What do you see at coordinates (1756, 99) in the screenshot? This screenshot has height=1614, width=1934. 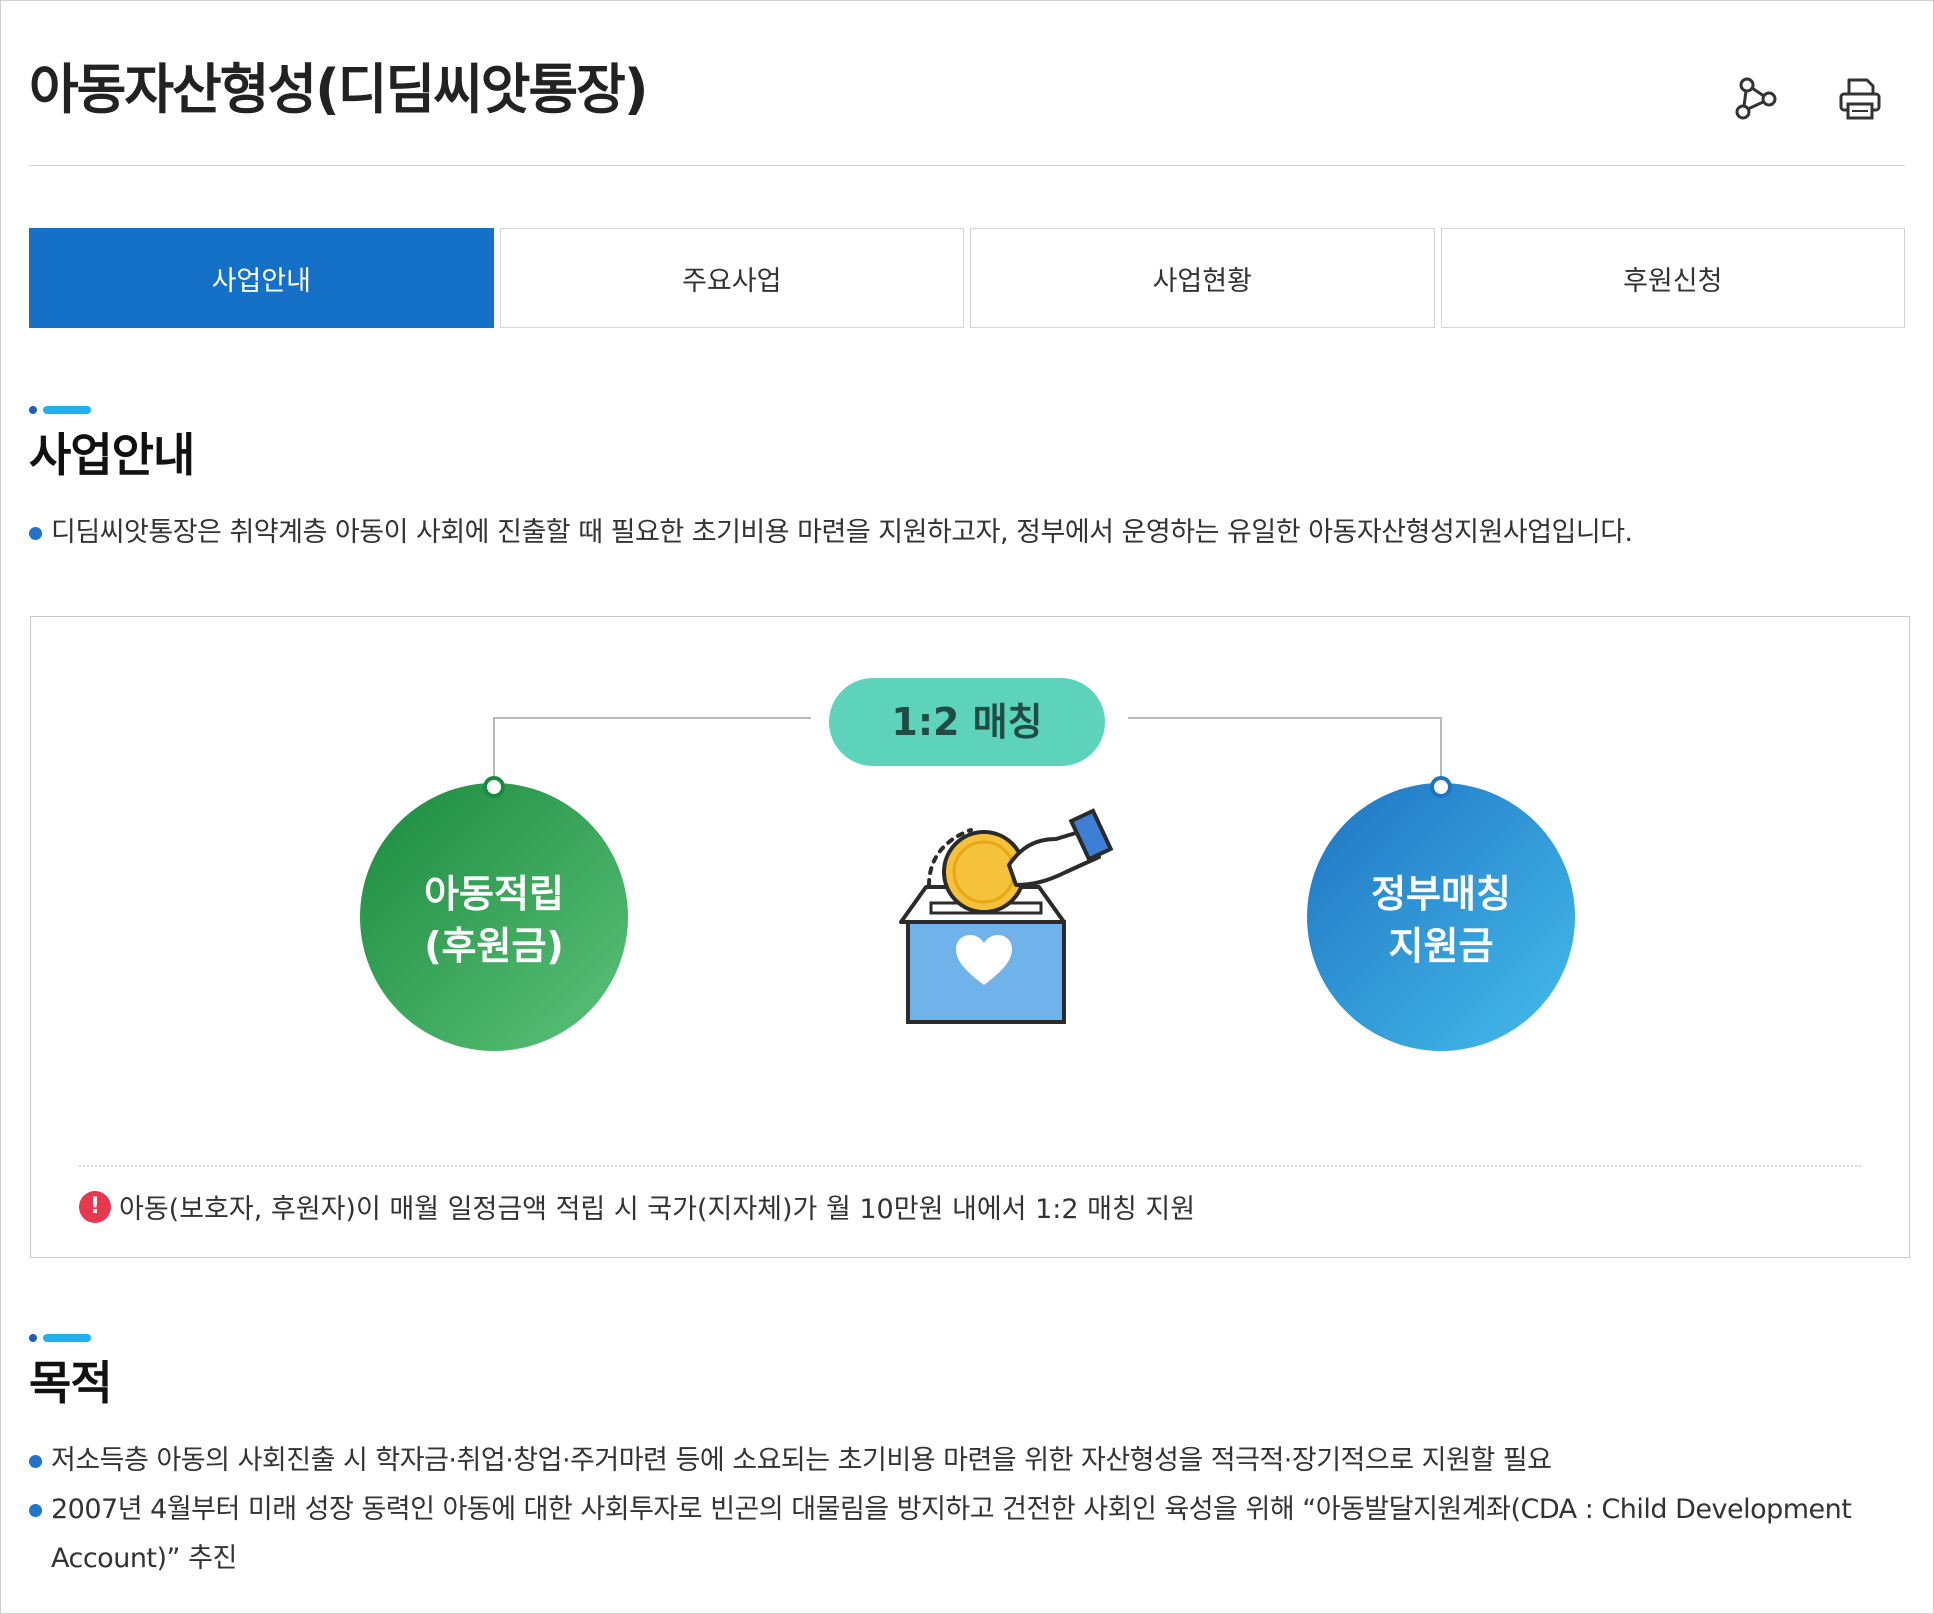 I see `share-icon` at bounding box center [1756, 99].